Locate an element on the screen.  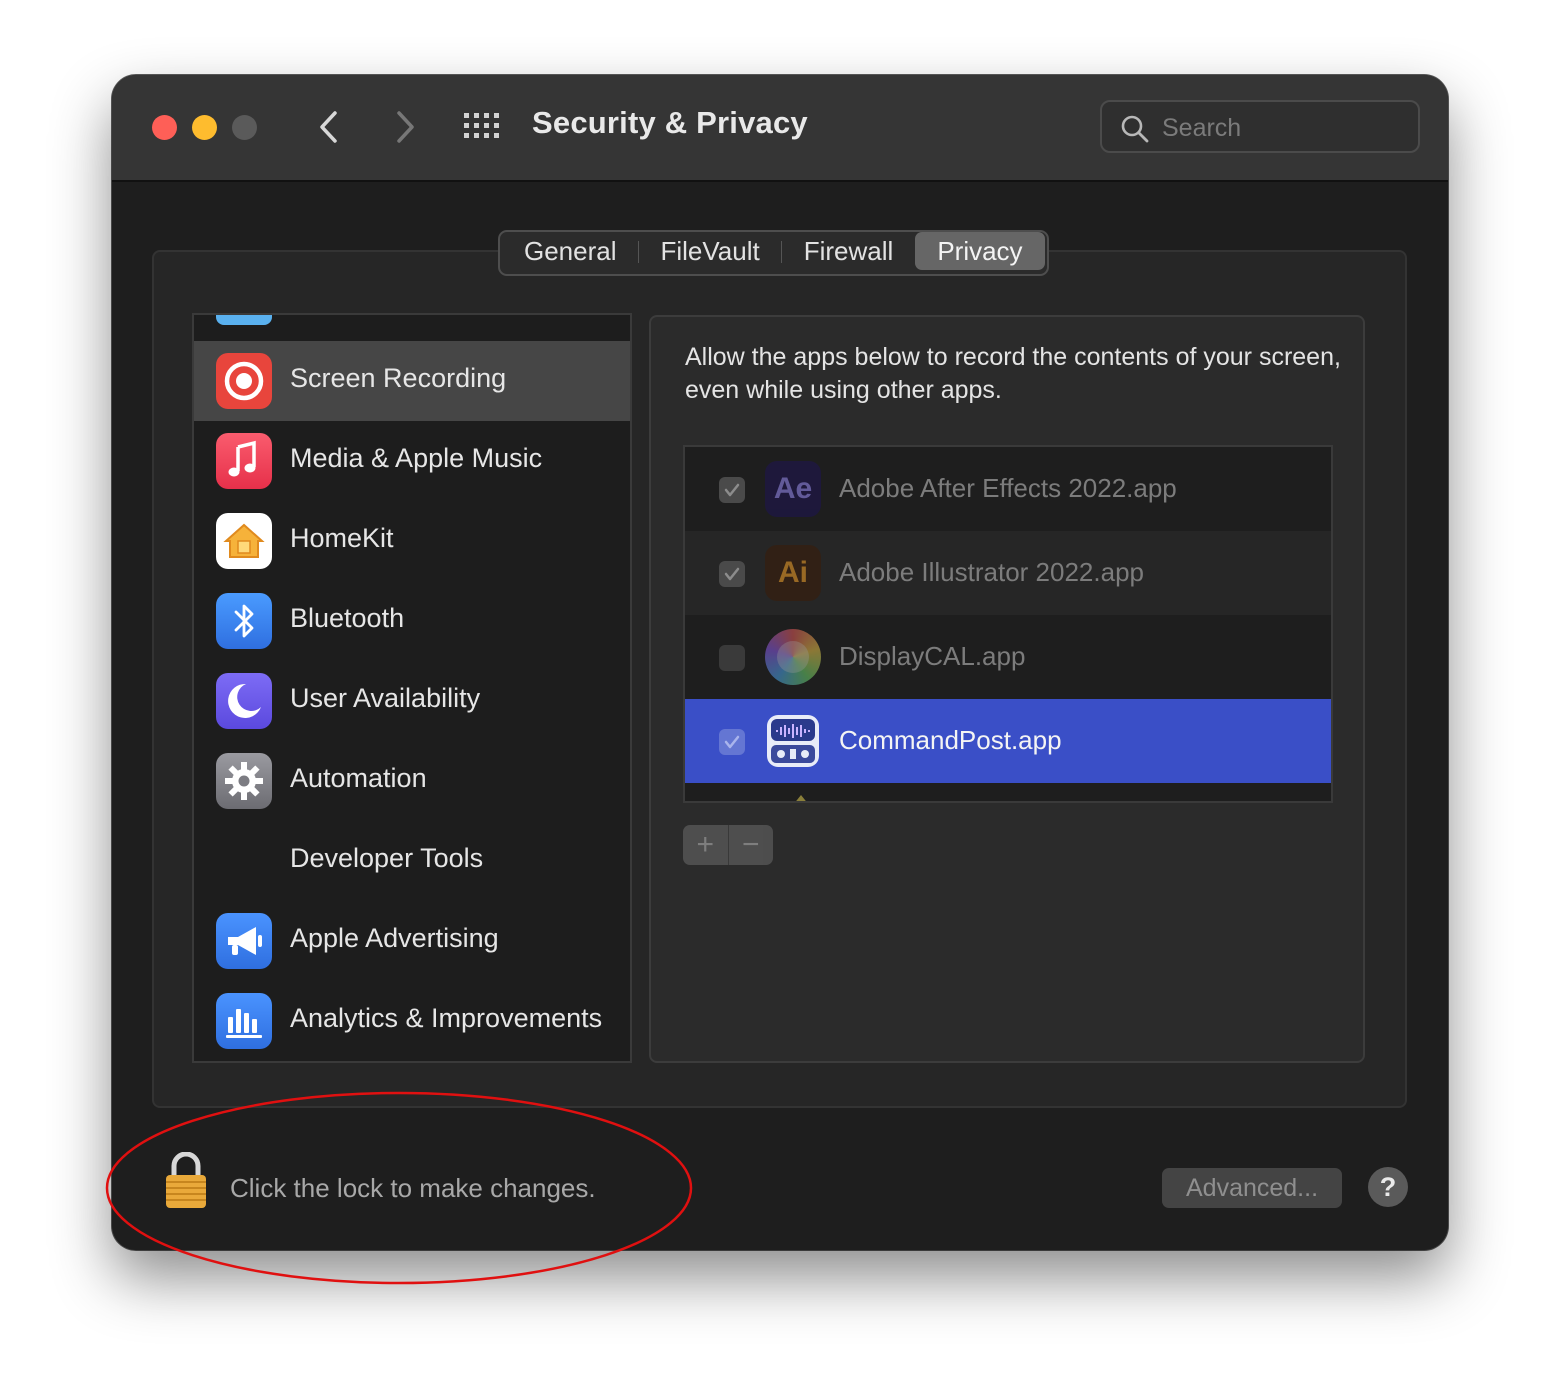
lock-button is located at coordinates (186, 1180).